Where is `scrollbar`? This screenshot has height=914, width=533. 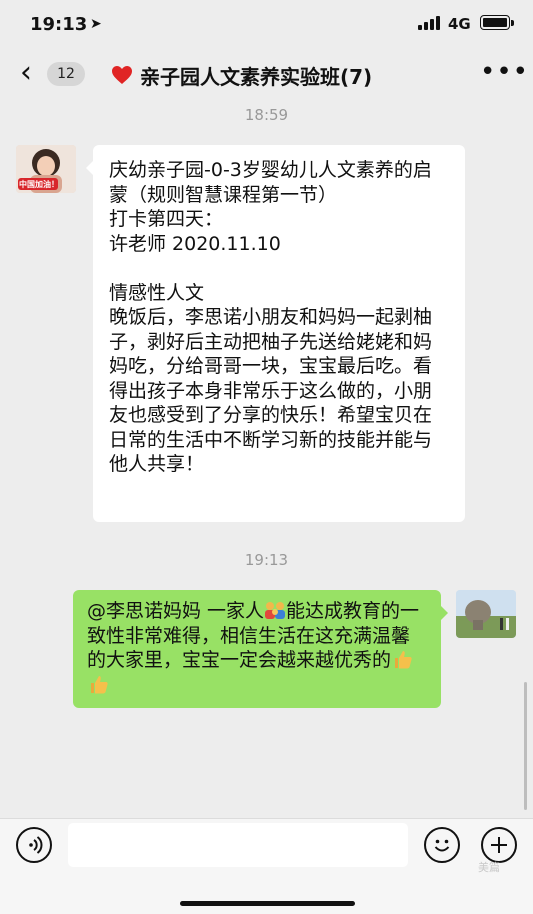
scrollbar is located at coordinates (525, 746).